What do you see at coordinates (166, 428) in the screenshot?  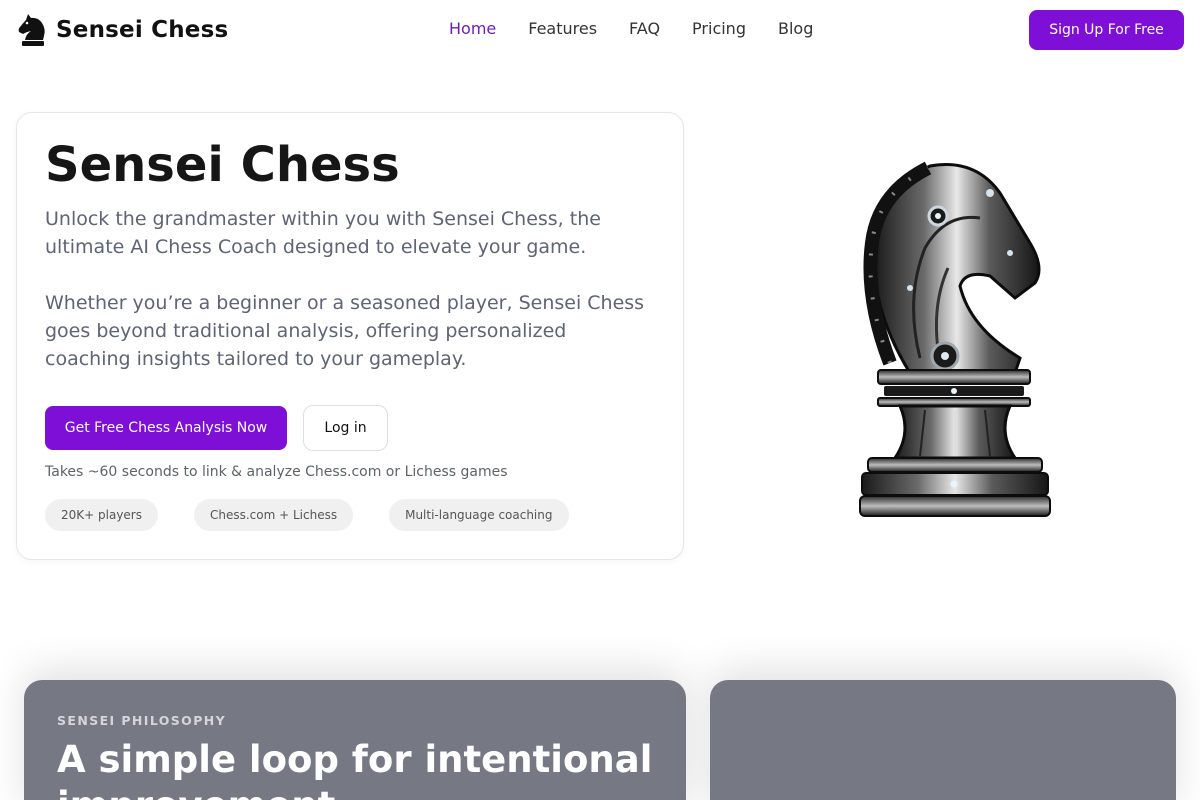 I see `get-analysis-button: Get Free Chess Analysis Now` at bounding box center [166, 428].